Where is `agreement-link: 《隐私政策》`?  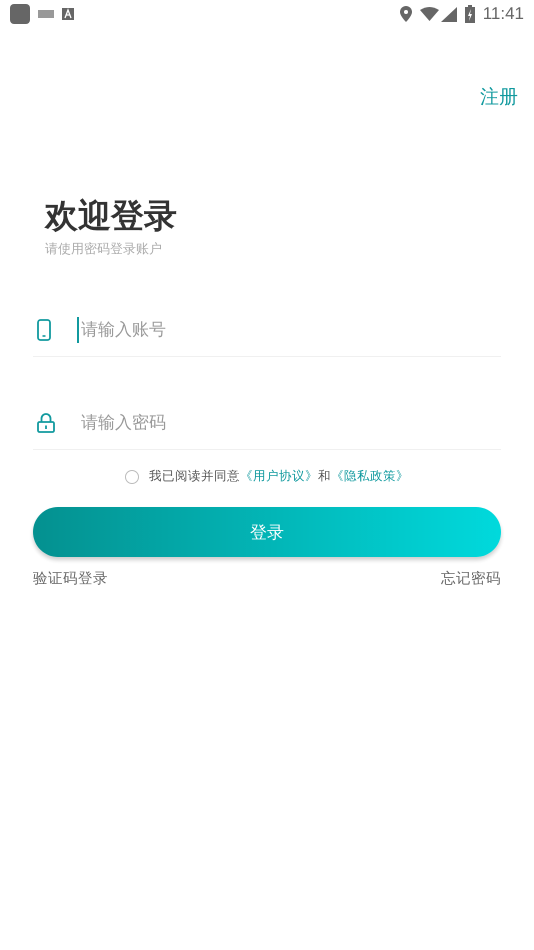 agreement-link: 《隐私政策》 is located at coordinates (370, 475).